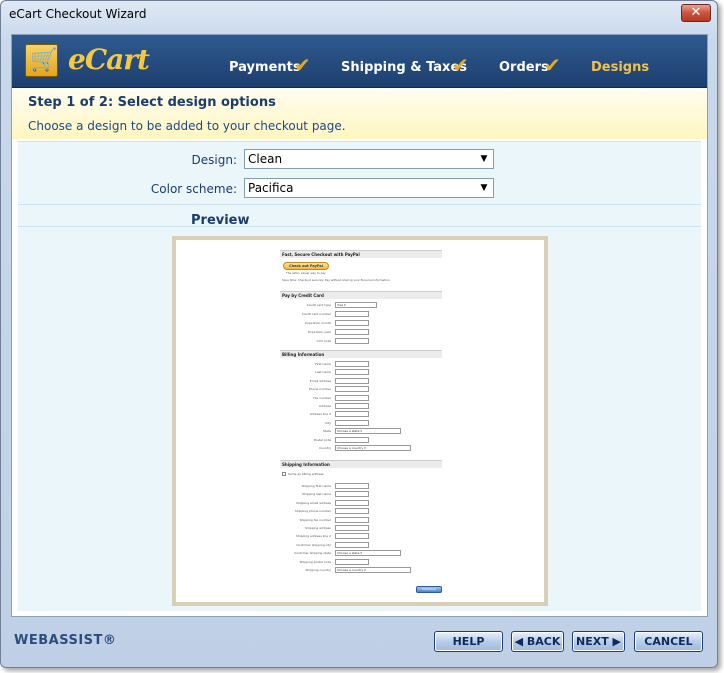 This screenshot has height=673, width=724. Describe the element at coordinates (319, 332) in the screenshot. I see `preview-field-label: Expiration year` at that location.